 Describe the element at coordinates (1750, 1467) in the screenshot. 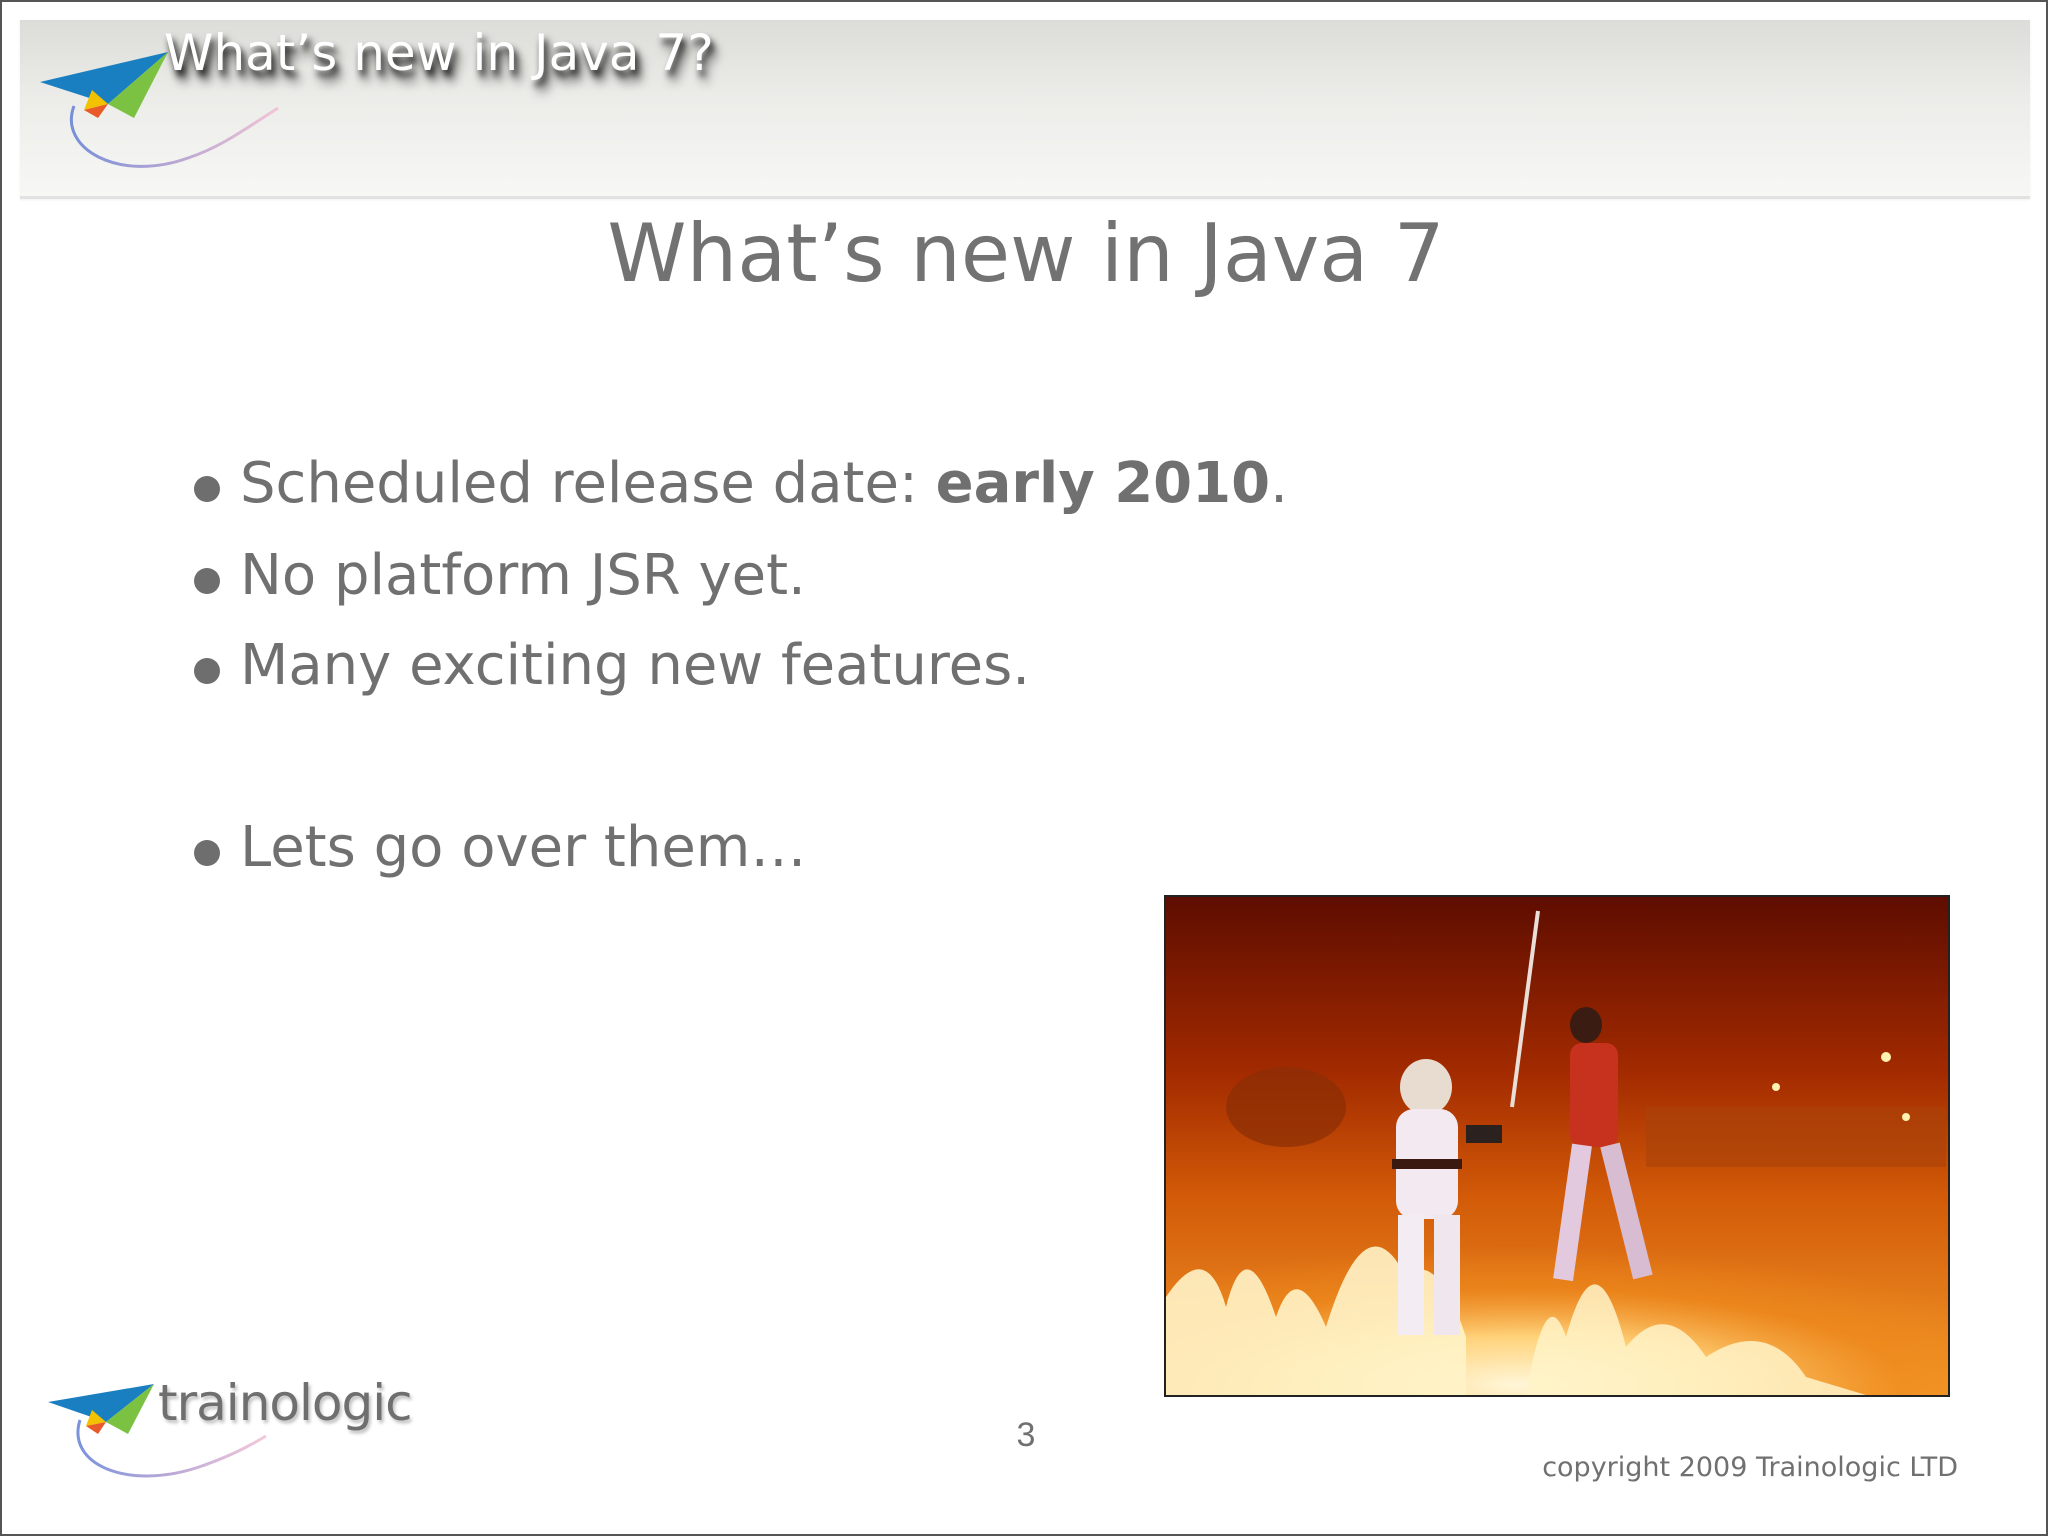

I see `copyright-notice: copyright 2009 Trainologic LTD` at that location.